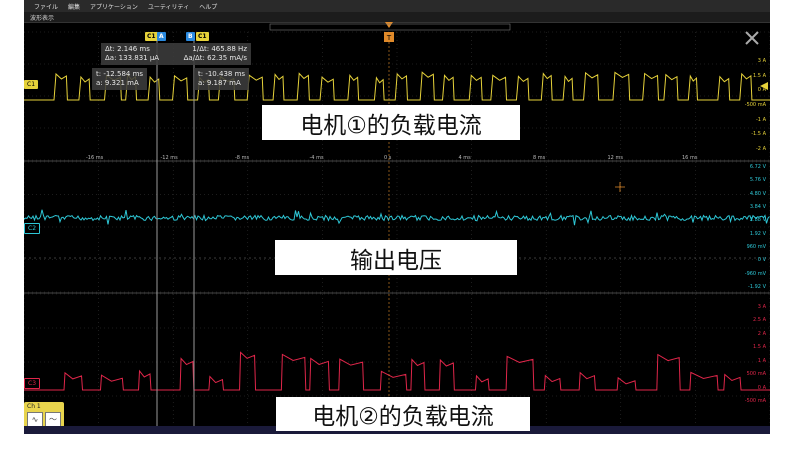 The height and width of the screenshot is (450, 796). What do you see at coordinates (190, 36) in the screenshot?
I see `cursor-b-tag: B` at bounding box center [190, 36].